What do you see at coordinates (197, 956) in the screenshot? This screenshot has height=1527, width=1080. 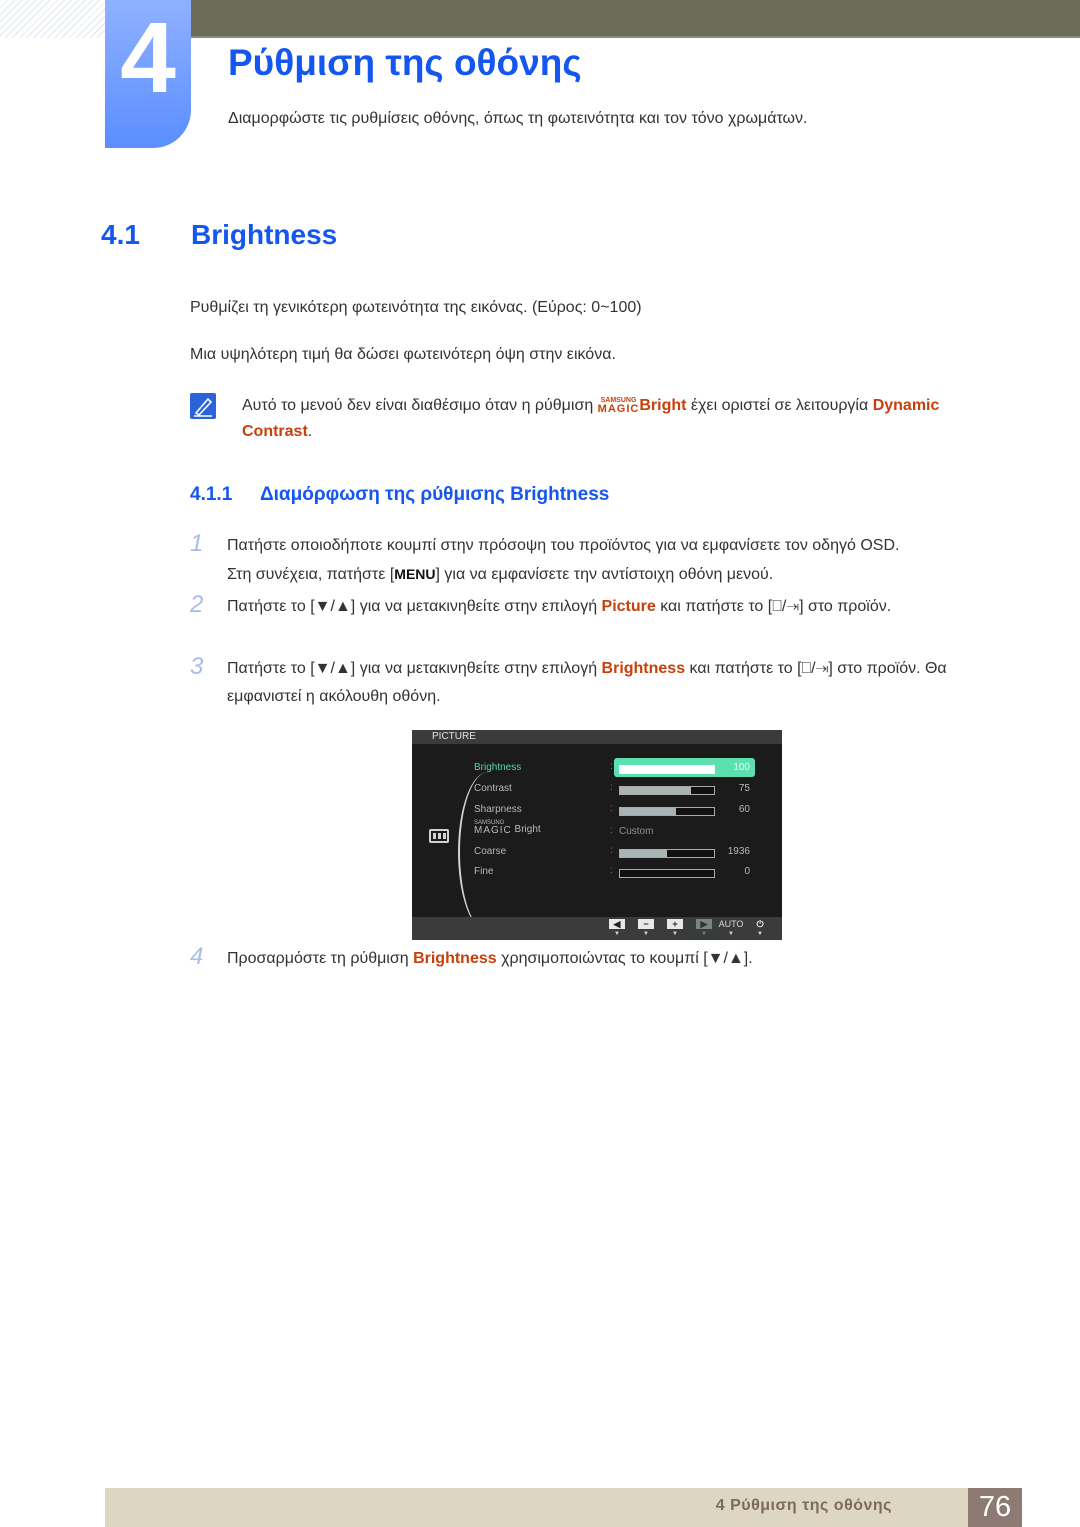 I see `step-number: 4` at bounding box center [197, 956].